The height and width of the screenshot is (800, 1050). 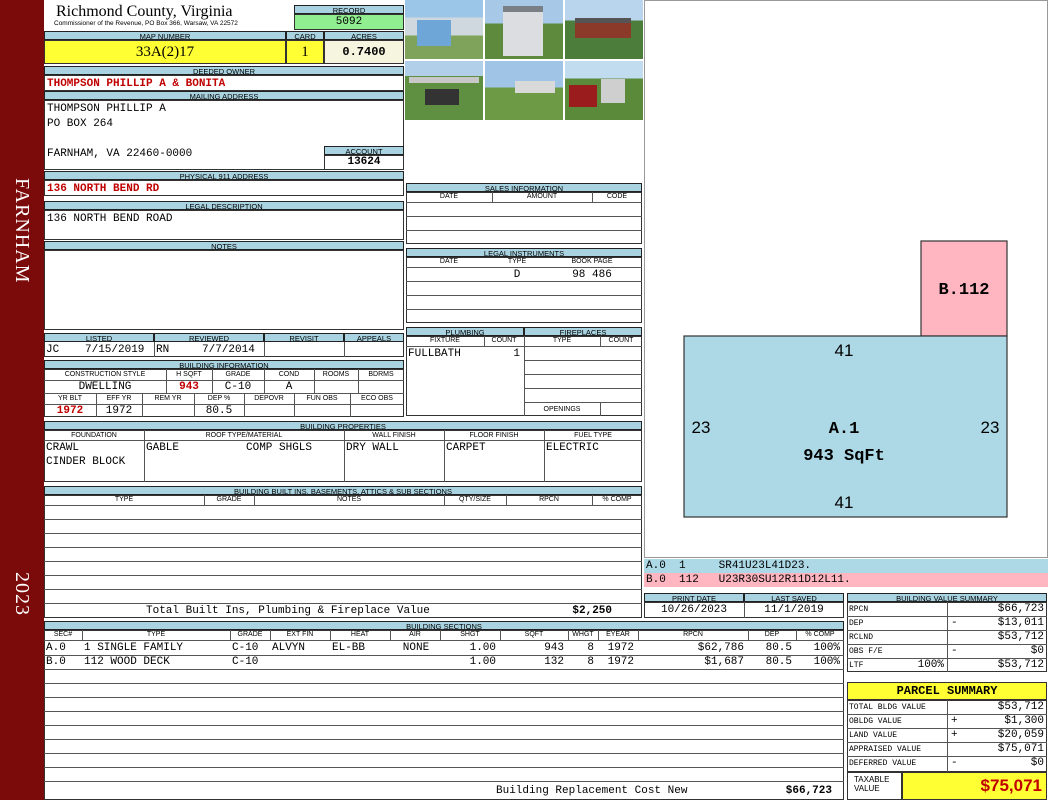 I want to click on account-value: 13624, so click(x=364, y=162).